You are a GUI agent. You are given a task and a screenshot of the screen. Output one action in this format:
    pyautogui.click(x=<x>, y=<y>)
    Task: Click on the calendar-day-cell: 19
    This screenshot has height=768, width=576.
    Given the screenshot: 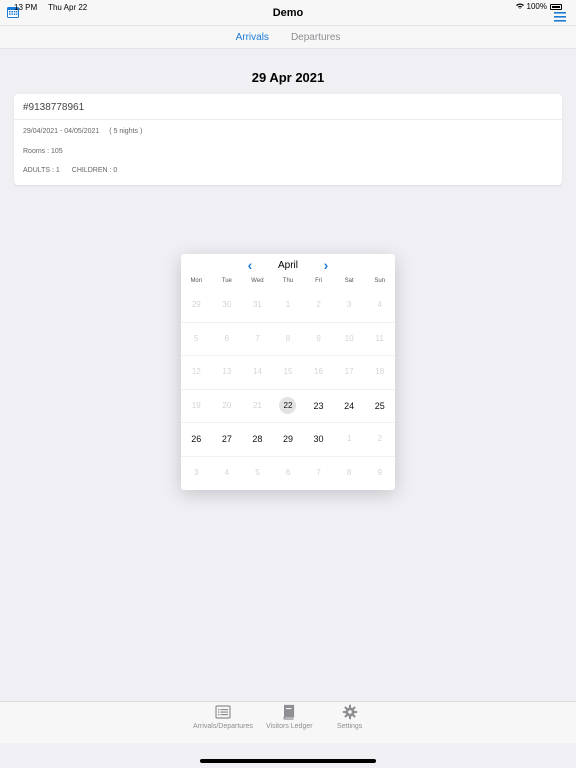 What is the action you would take?
    pyautogui.click(x=196, y=406)
    